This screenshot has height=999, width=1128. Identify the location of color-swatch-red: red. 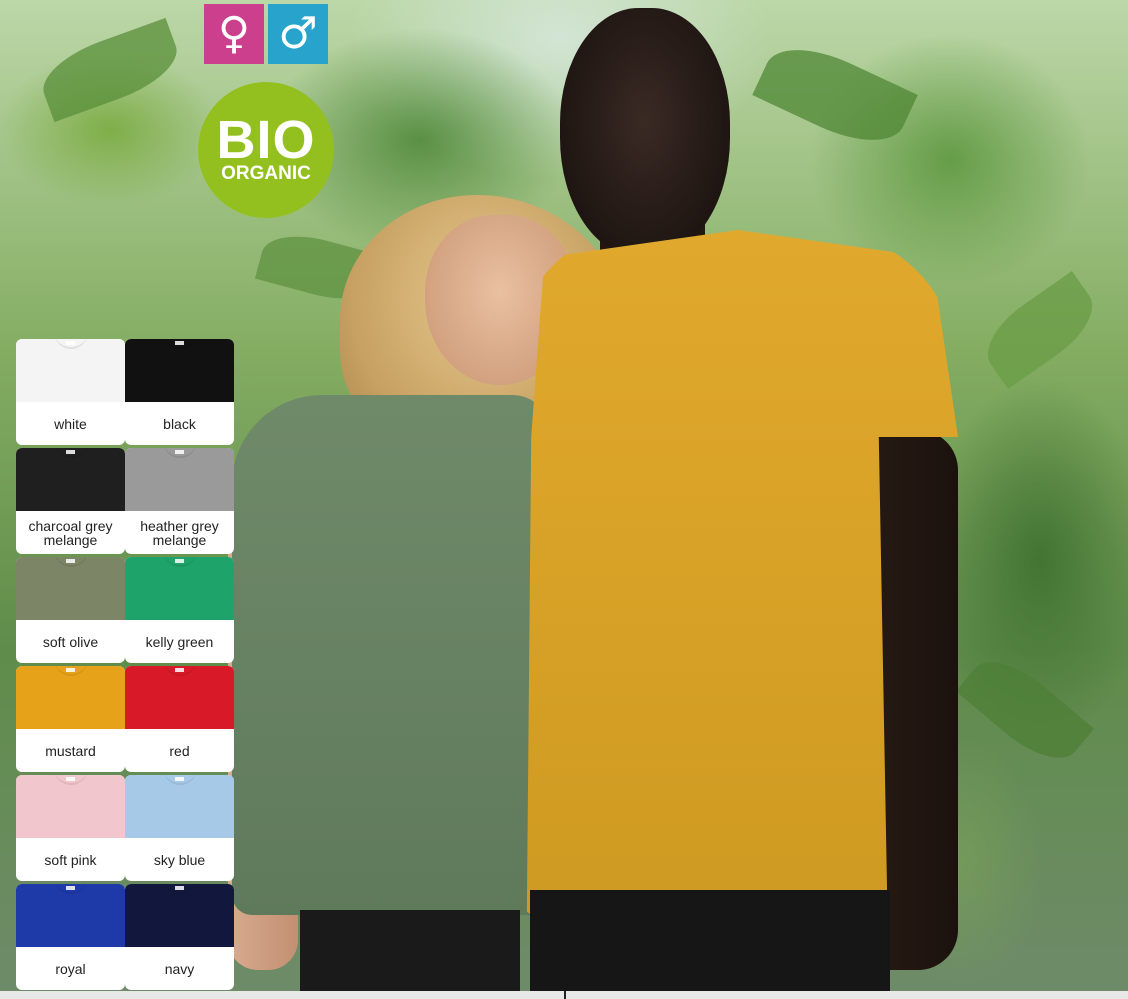
(179, 719).